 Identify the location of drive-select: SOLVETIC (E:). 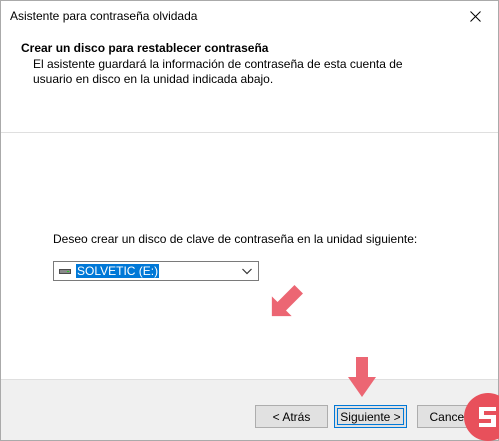
(156, 271).